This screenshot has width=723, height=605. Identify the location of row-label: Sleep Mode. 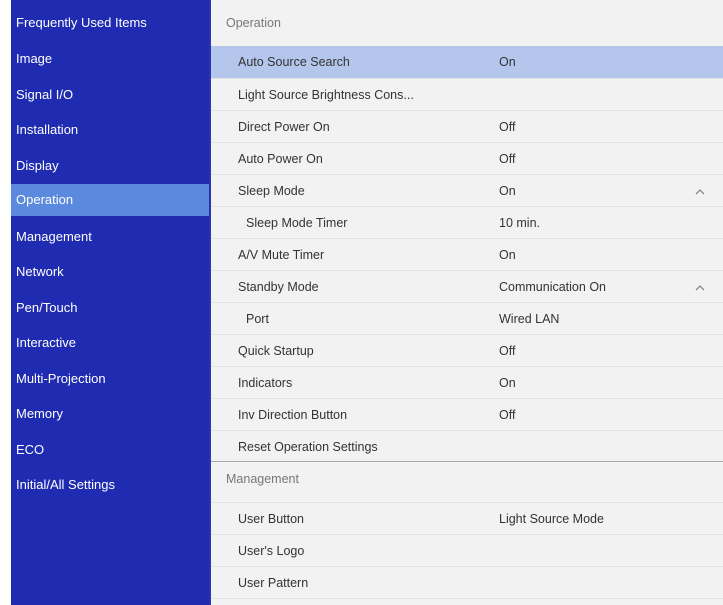
(271, 191).